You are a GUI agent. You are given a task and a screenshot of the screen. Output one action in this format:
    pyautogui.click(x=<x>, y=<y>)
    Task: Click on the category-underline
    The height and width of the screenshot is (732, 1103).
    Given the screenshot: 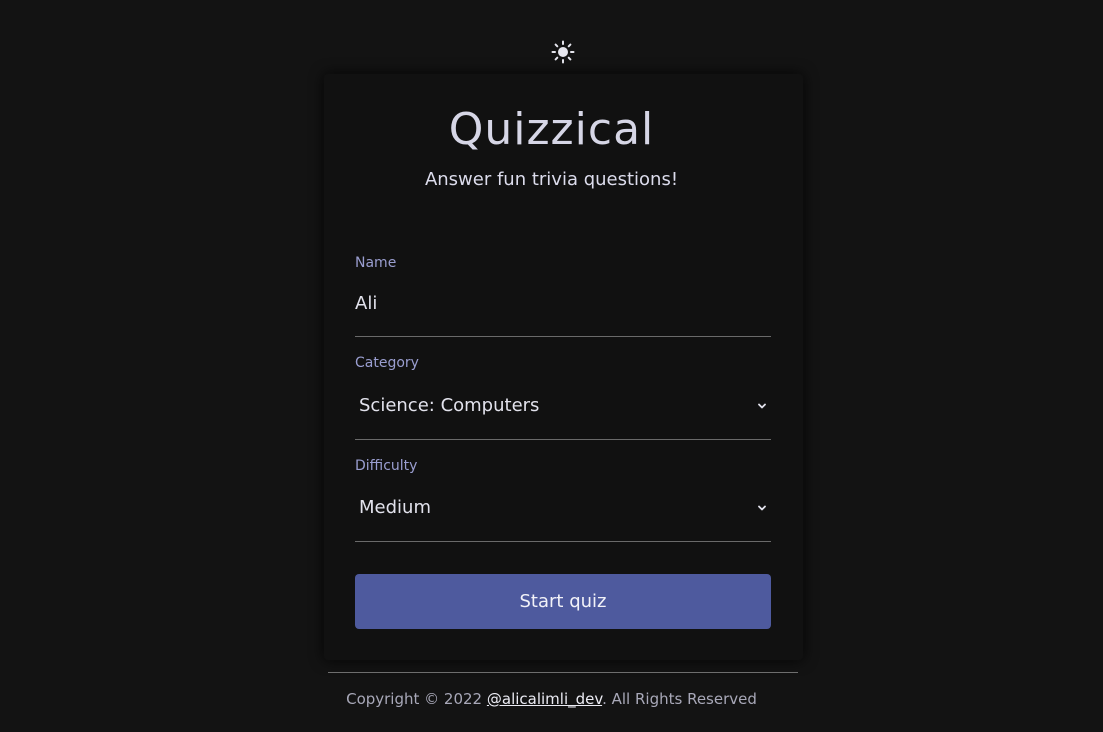 What is the action you would take?
    pyautogui.click(x=563, y=439)
    